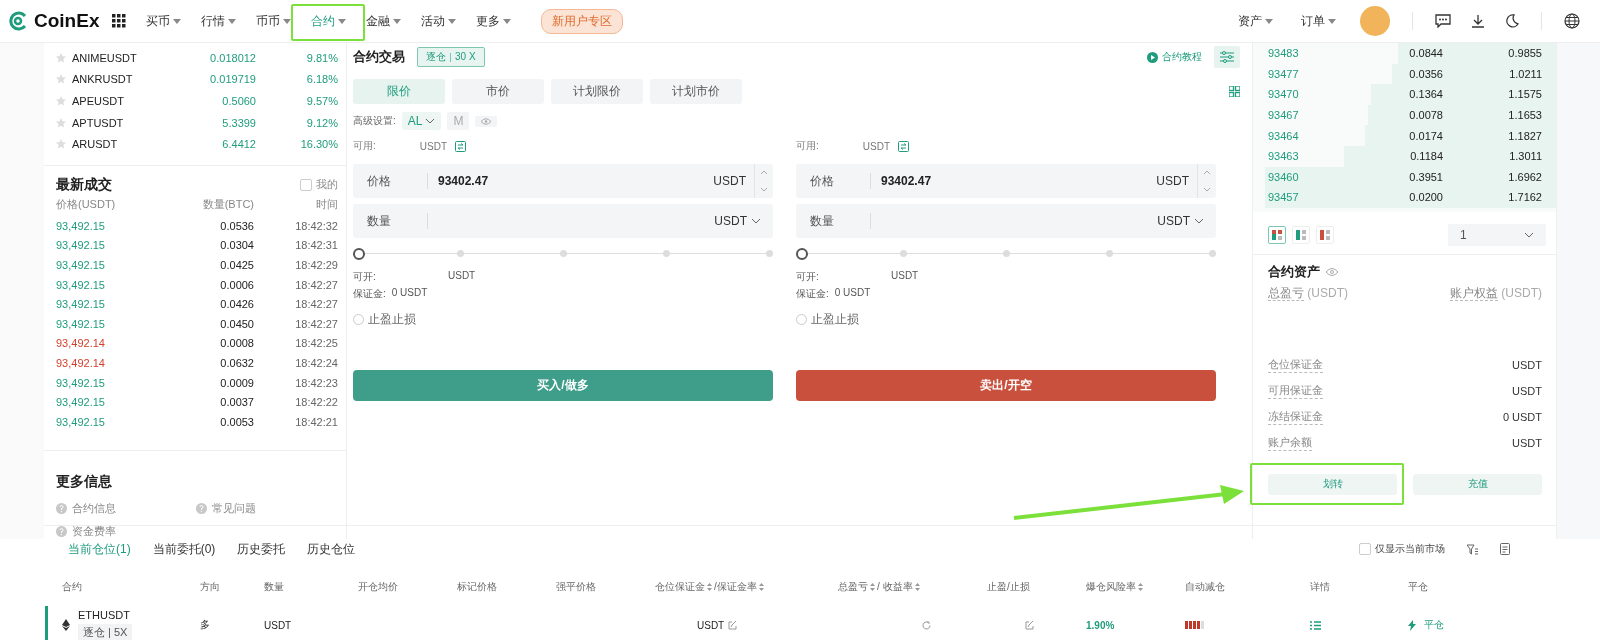 This screenshot has height=640, width=1600. Describe the element at coordinates (338, 21) in the screenshot. I see `nav-menu-item: 合约` at that location.